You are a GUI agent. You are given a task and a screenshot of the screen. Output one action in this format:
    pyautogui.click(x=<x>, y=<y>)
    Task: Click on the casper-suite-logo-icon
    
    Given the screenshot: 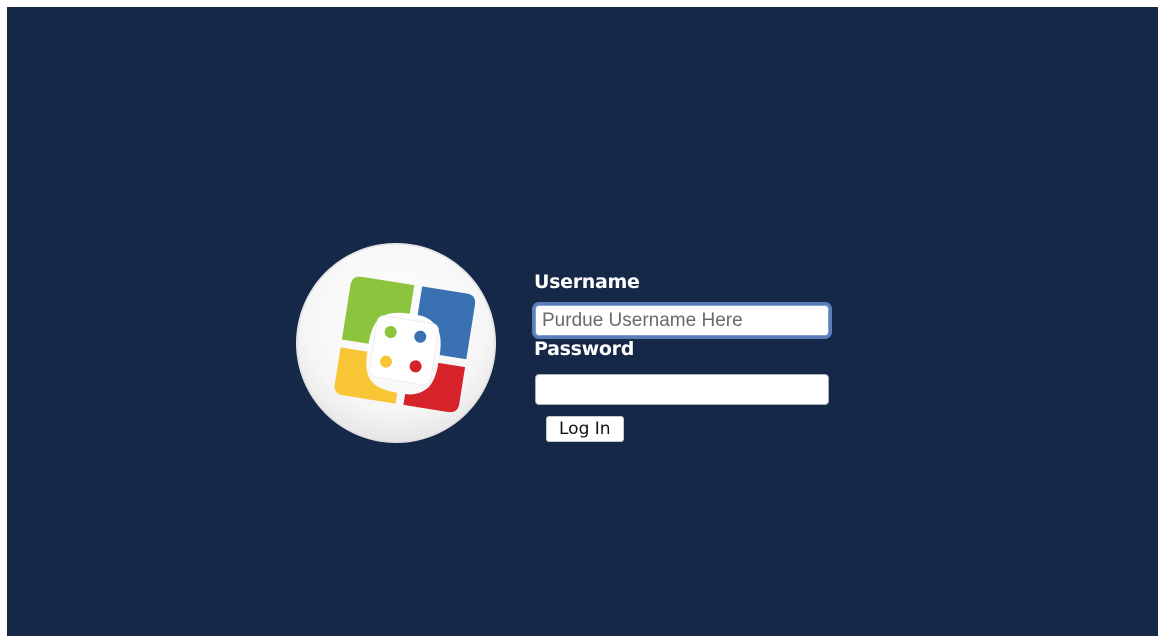 What is the action you would take?
    pyautogui.click(x=396, y=343)
    